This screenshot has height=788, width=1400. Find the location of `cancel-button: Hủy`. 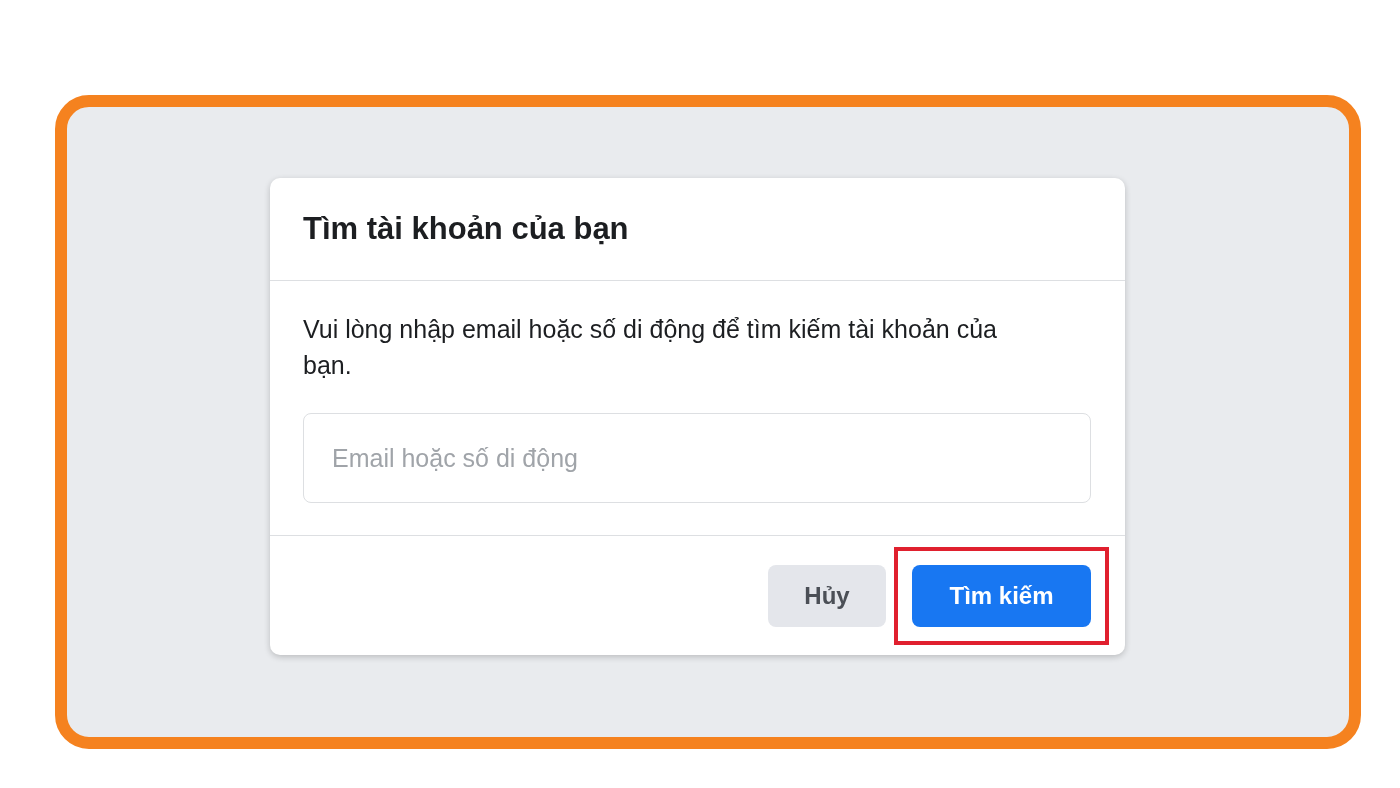

cancel-button: Hủy is located at coordinates (827, 595).